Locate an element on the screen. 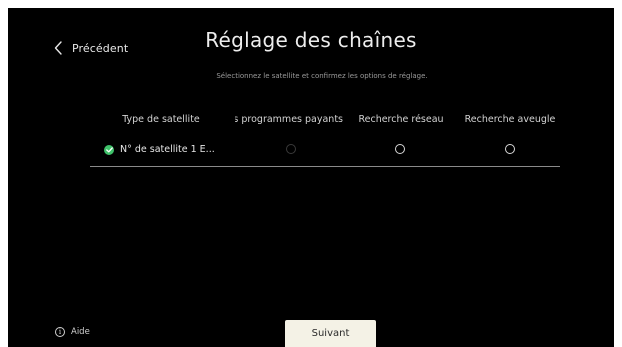  info-icon: i is located at coordinates (60, 332).